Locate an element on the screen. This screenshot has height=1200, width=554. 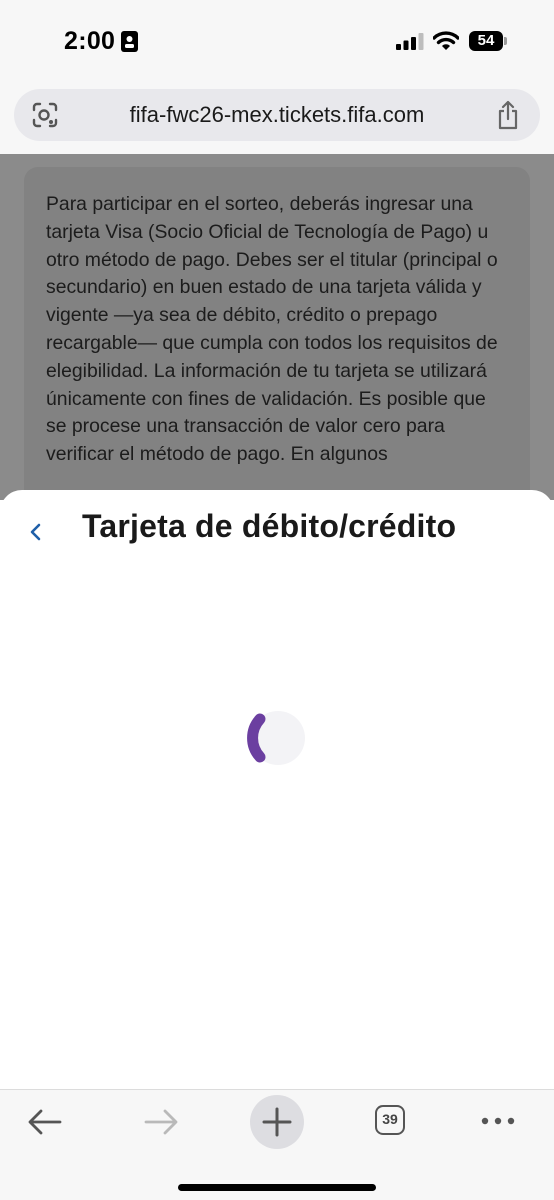
chevron-left-icon is located at coordinates (35, 532).